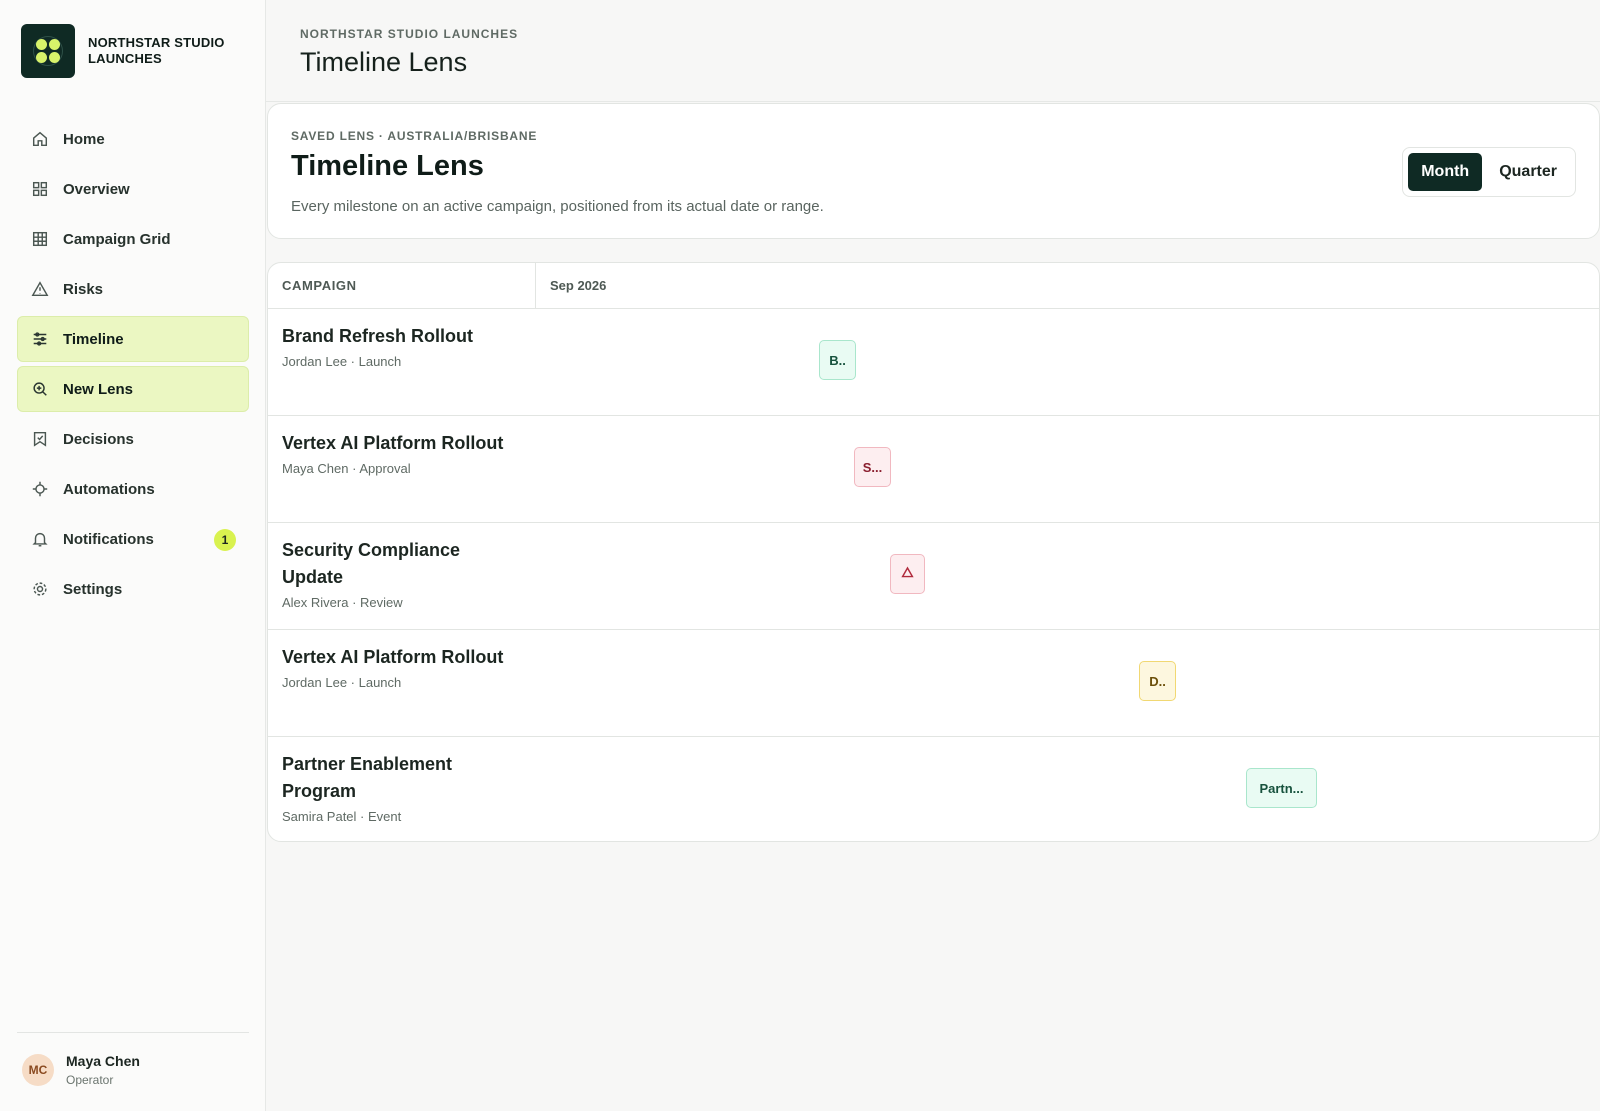 Image resolution: width=1600 pixels, height=1111 pixels. Describe the element at coordinates (409, 34) in the screenshot. I see `breadcrumb: NORTHSTAR STUDIO LAUNCHES` at that location.